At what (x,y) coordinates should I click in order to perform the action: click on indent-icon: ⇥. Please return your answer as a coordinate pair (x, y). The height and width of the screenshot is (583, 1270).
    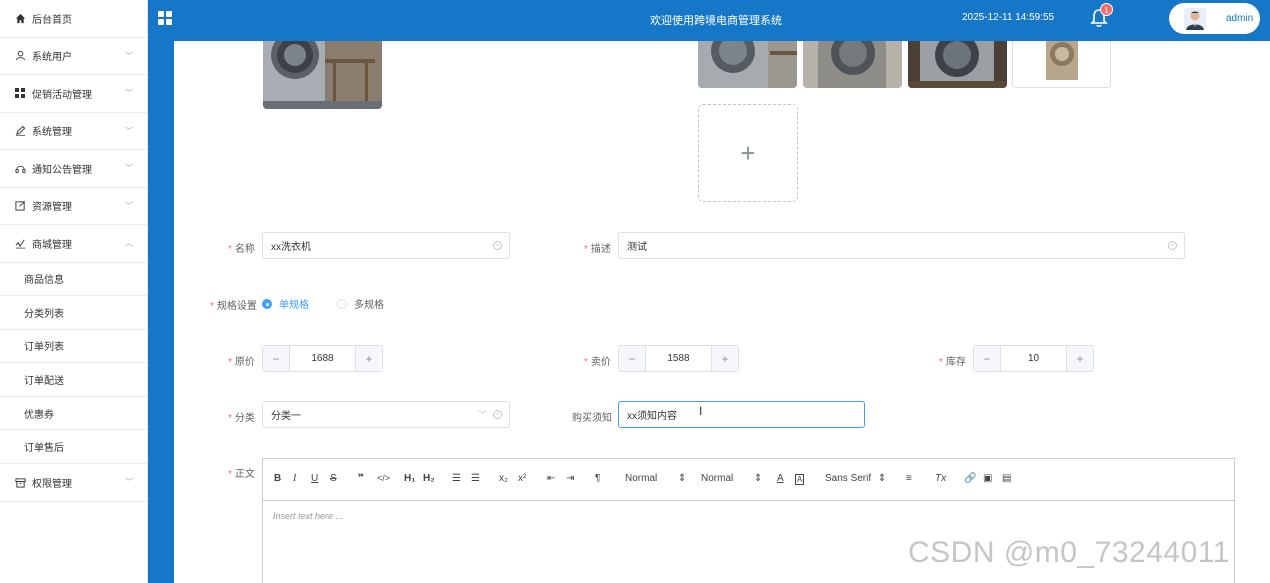
    Looking at the image, I should click on (570, 478).